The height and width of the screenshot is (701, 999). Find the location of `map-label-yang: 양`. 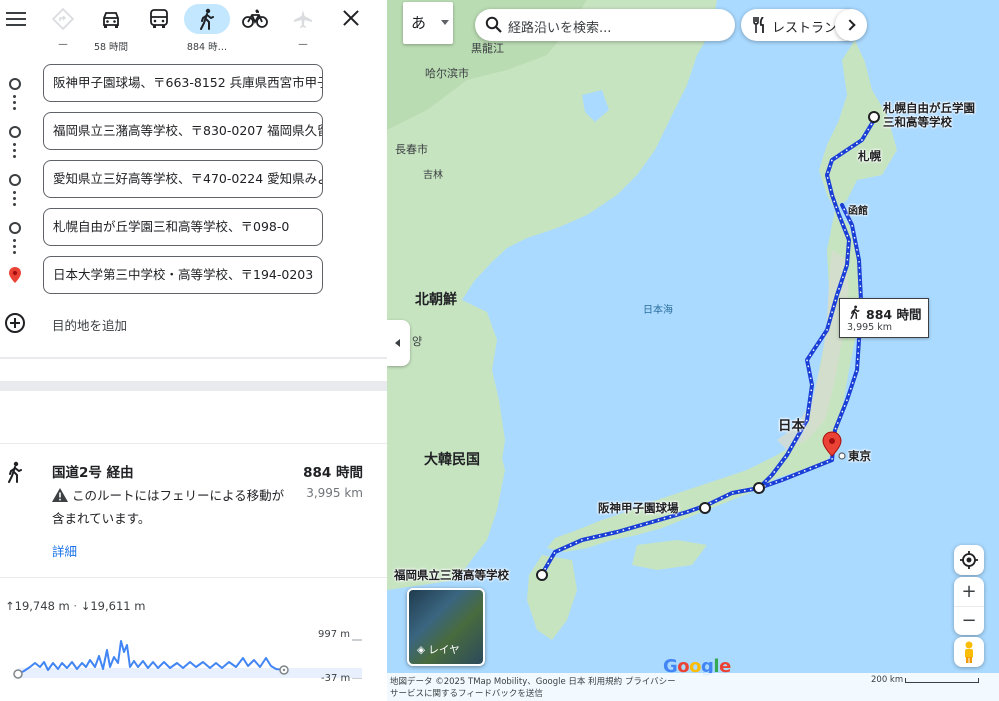

map-label-yang: 양 is located at coordinates (417, 341).